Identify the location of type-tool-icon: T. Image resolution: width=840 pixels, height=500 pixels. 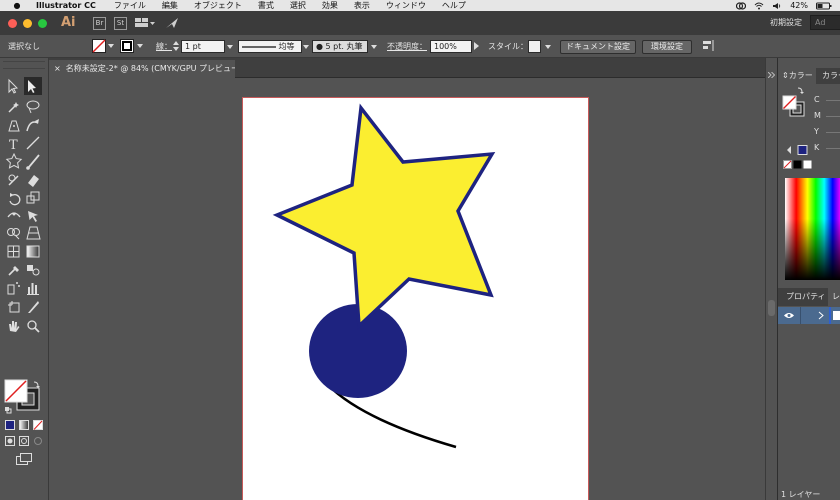
(13, 145).